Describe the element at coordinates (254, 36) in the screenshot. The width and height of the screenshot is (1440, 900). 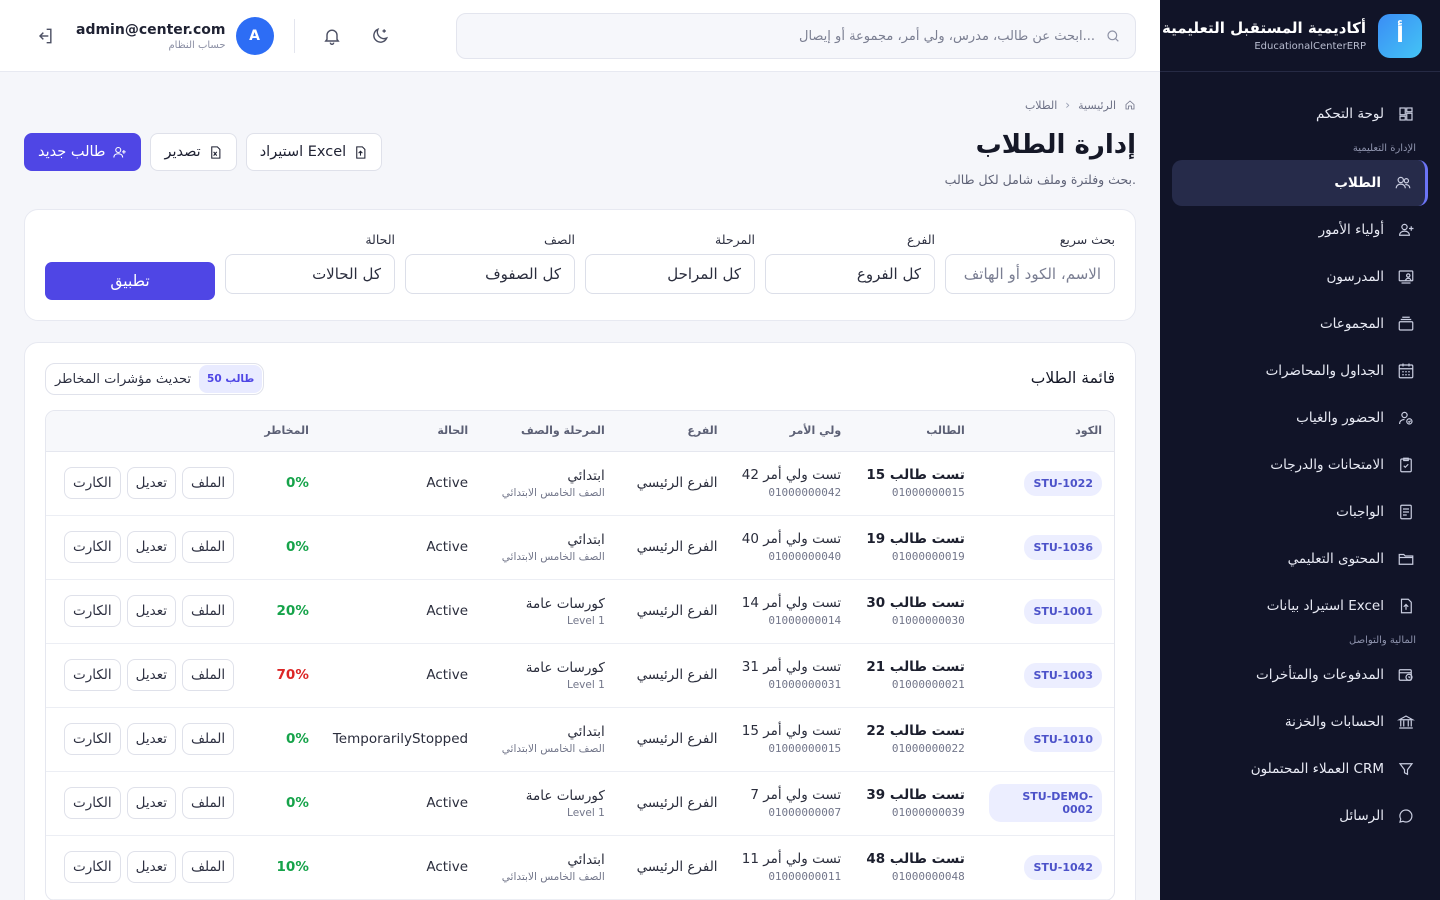
I see `avatar: A` at that location.